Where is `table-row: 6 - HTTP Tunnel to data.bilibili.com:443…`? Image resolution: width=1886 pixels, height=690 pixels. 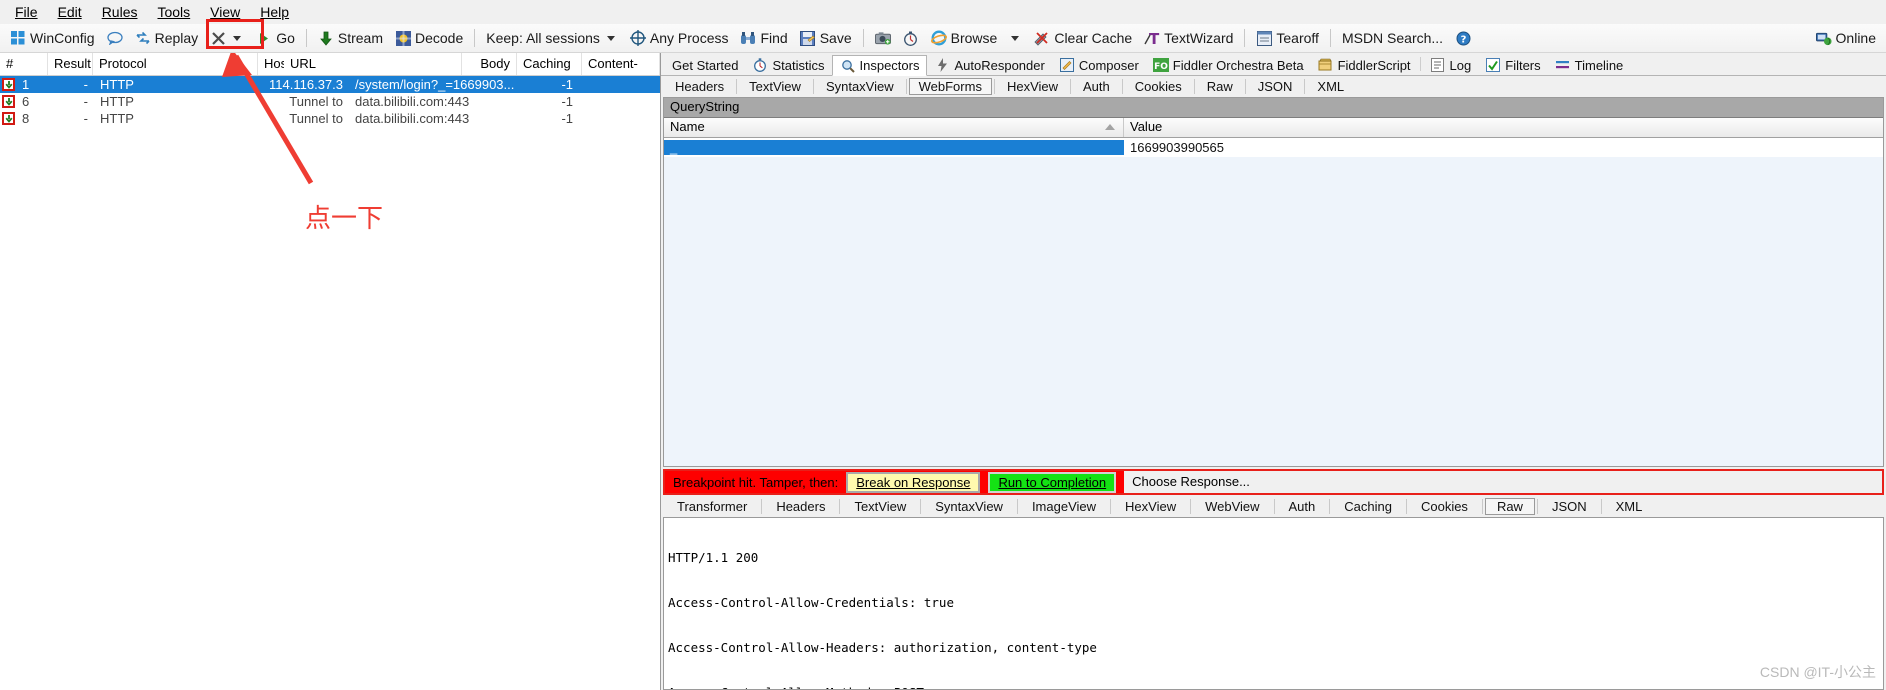 table-row: 6 - HTTP Tunnel to data.bilibili.com:443… is located at coordinates (330, 101).